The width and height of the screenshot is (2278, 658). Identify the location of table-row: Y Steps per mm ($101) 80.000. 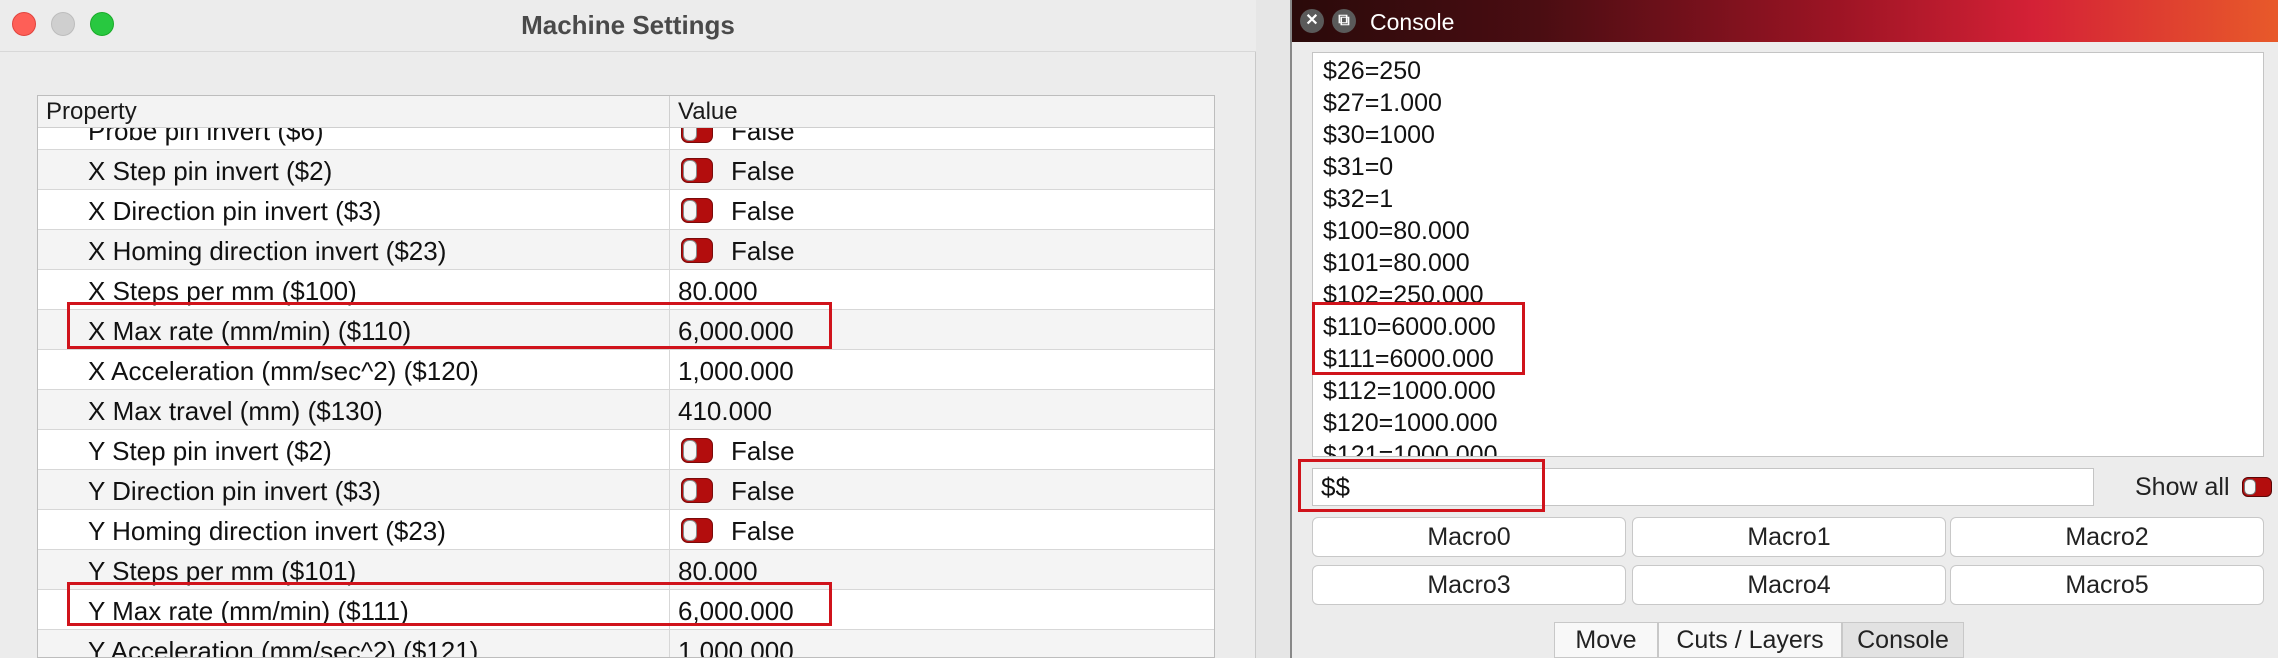
(626, 570).